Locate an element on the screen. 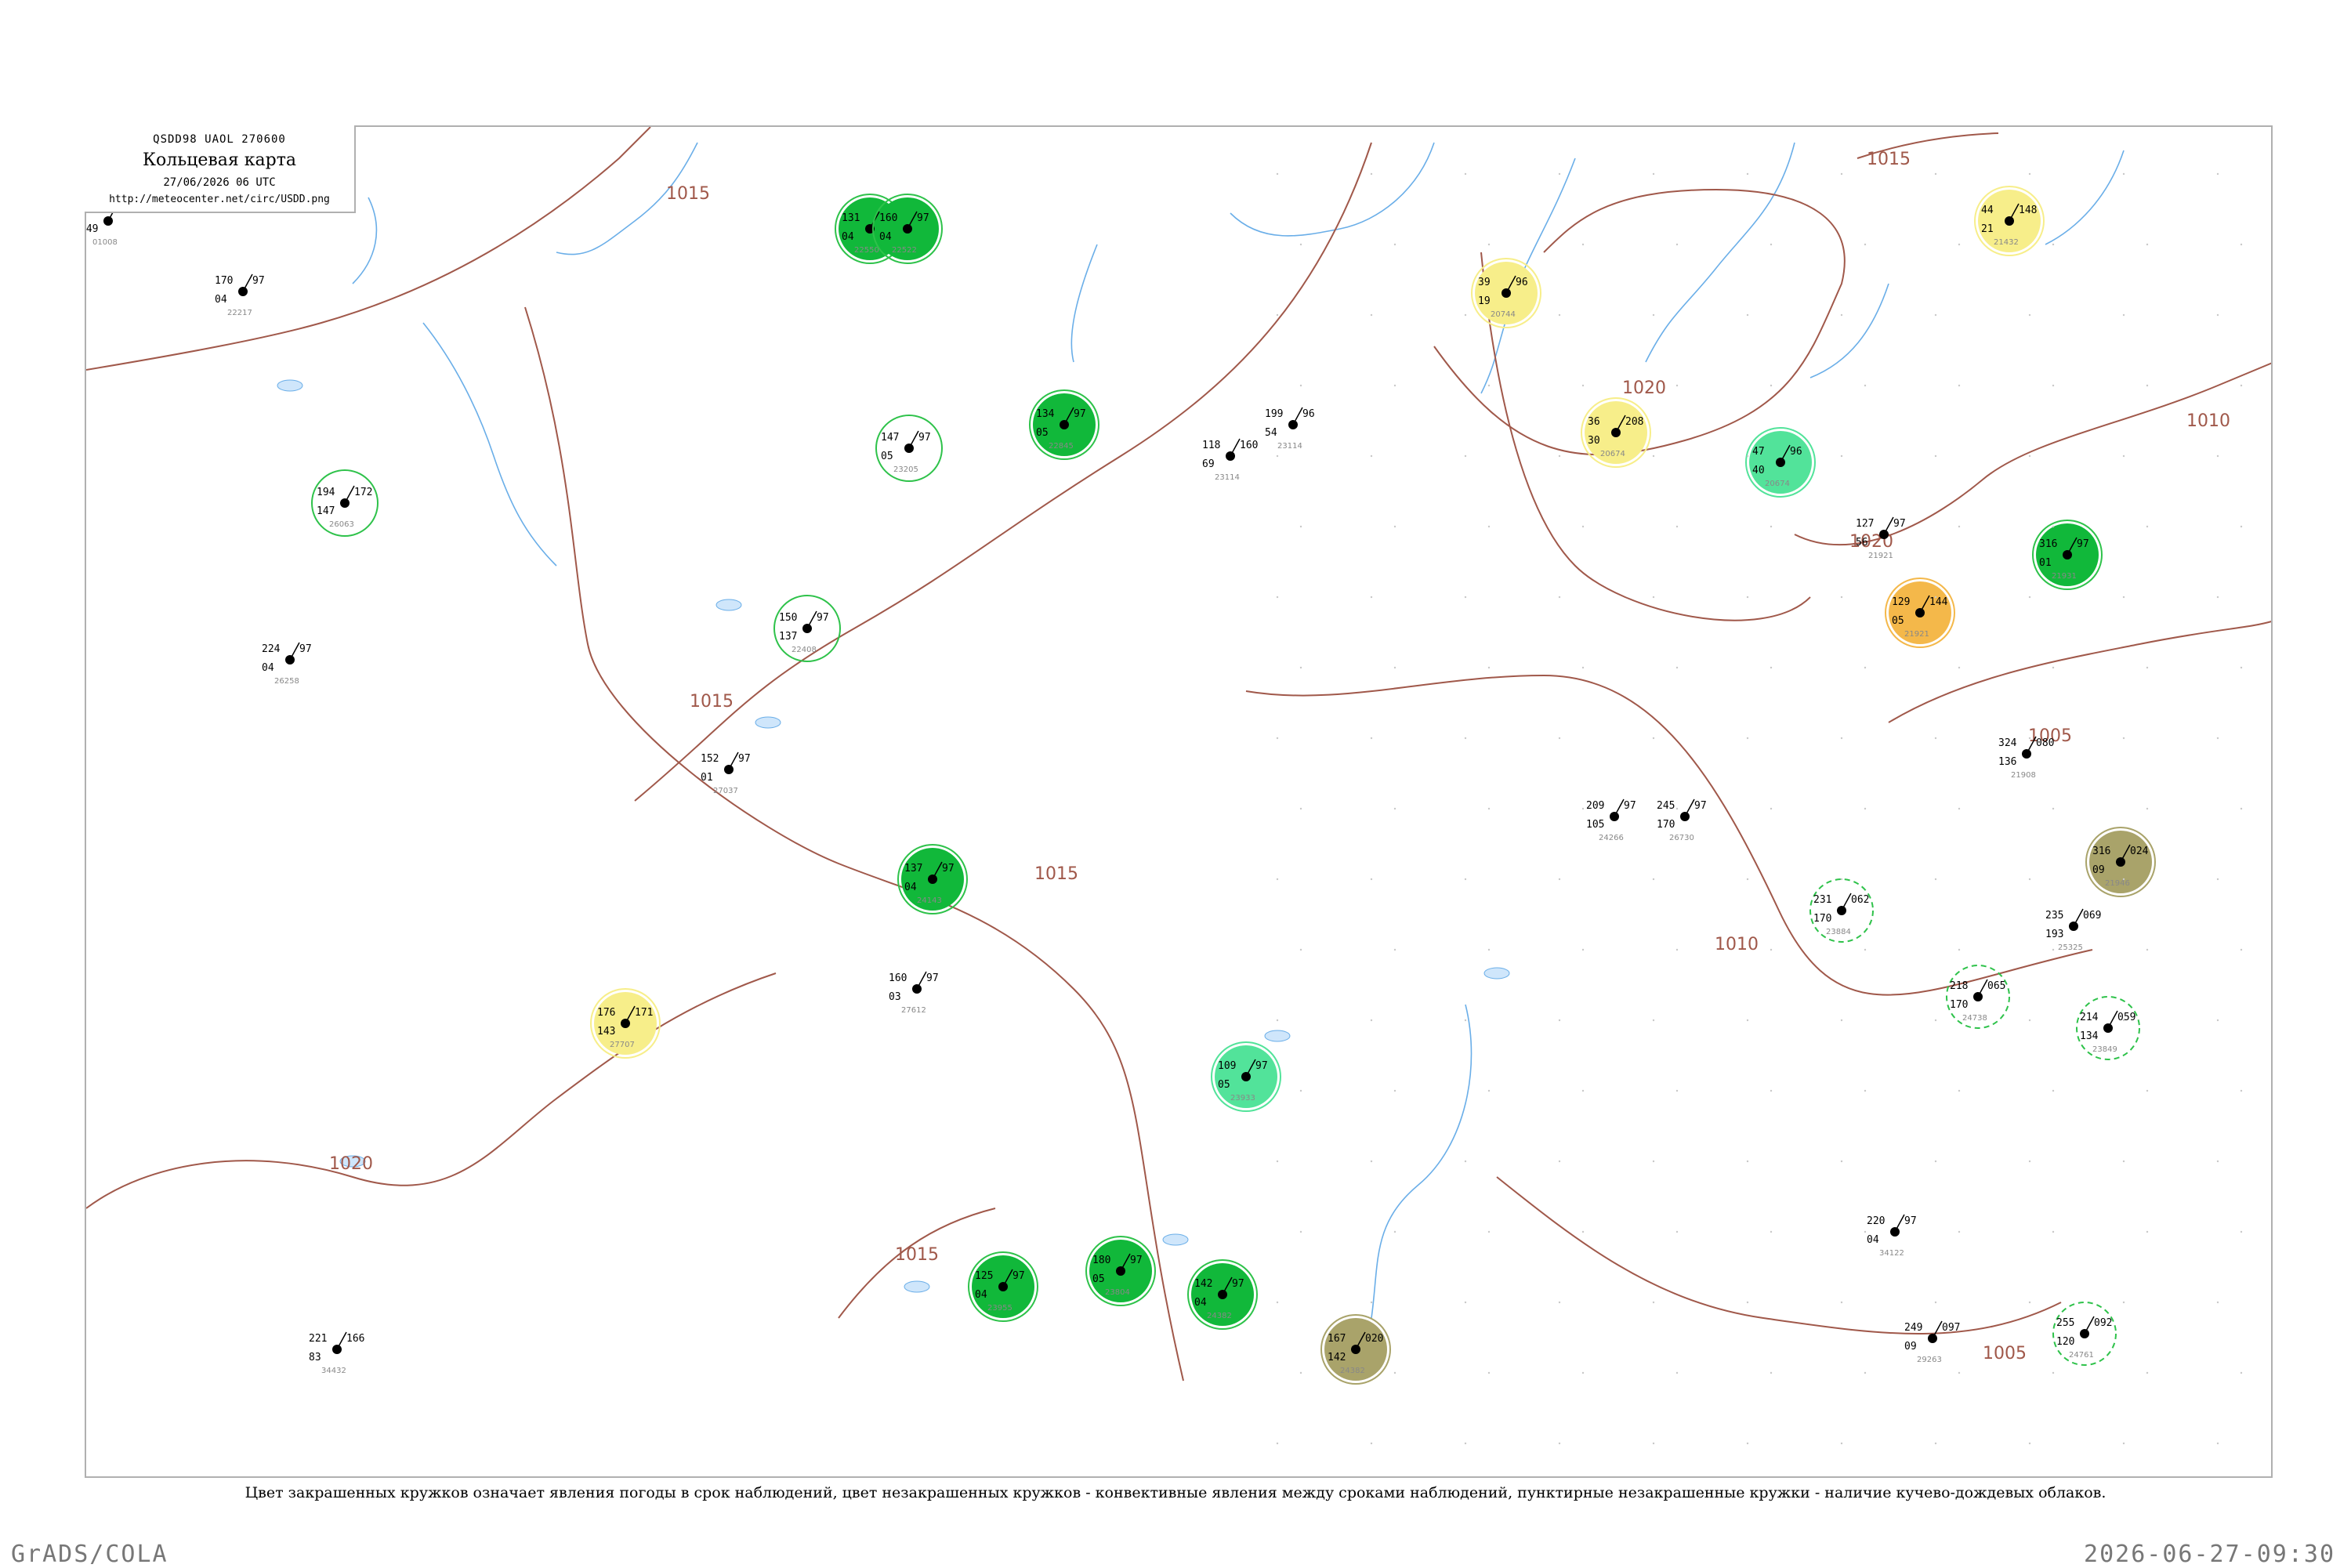 The image size is (2351, 1568). station-temp: 024 is located at coordinates (2139, 852).